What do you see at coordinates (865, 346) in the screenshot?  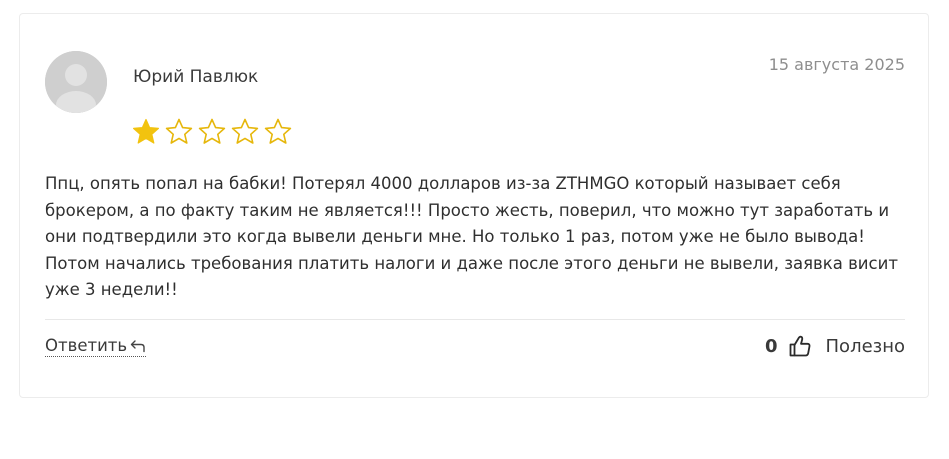 I see `useful-button: Полезно` at bounding box center [865, 346].